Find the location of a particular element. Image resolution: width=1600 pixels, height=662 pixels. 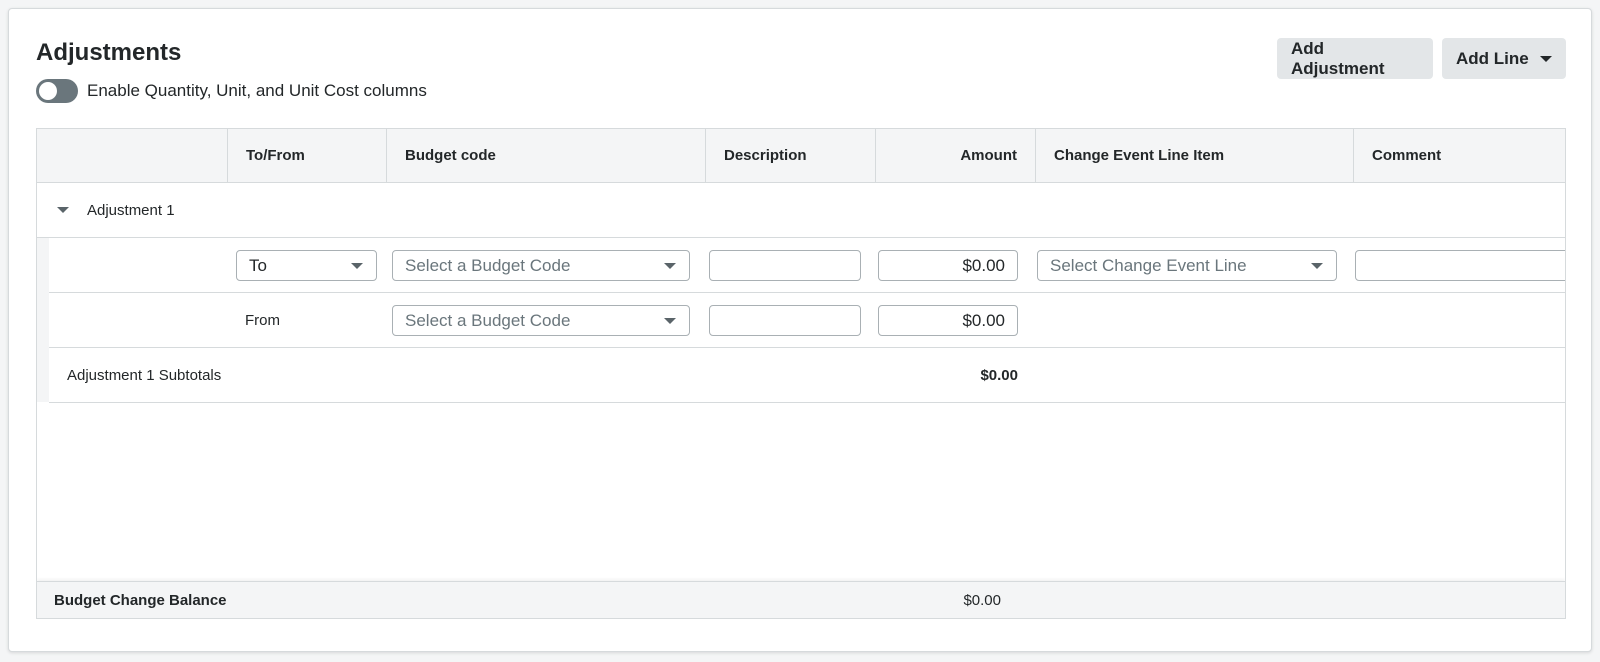

table-row-from: From Select a Budget Code $0.00 is located at coordinates (807, 320).